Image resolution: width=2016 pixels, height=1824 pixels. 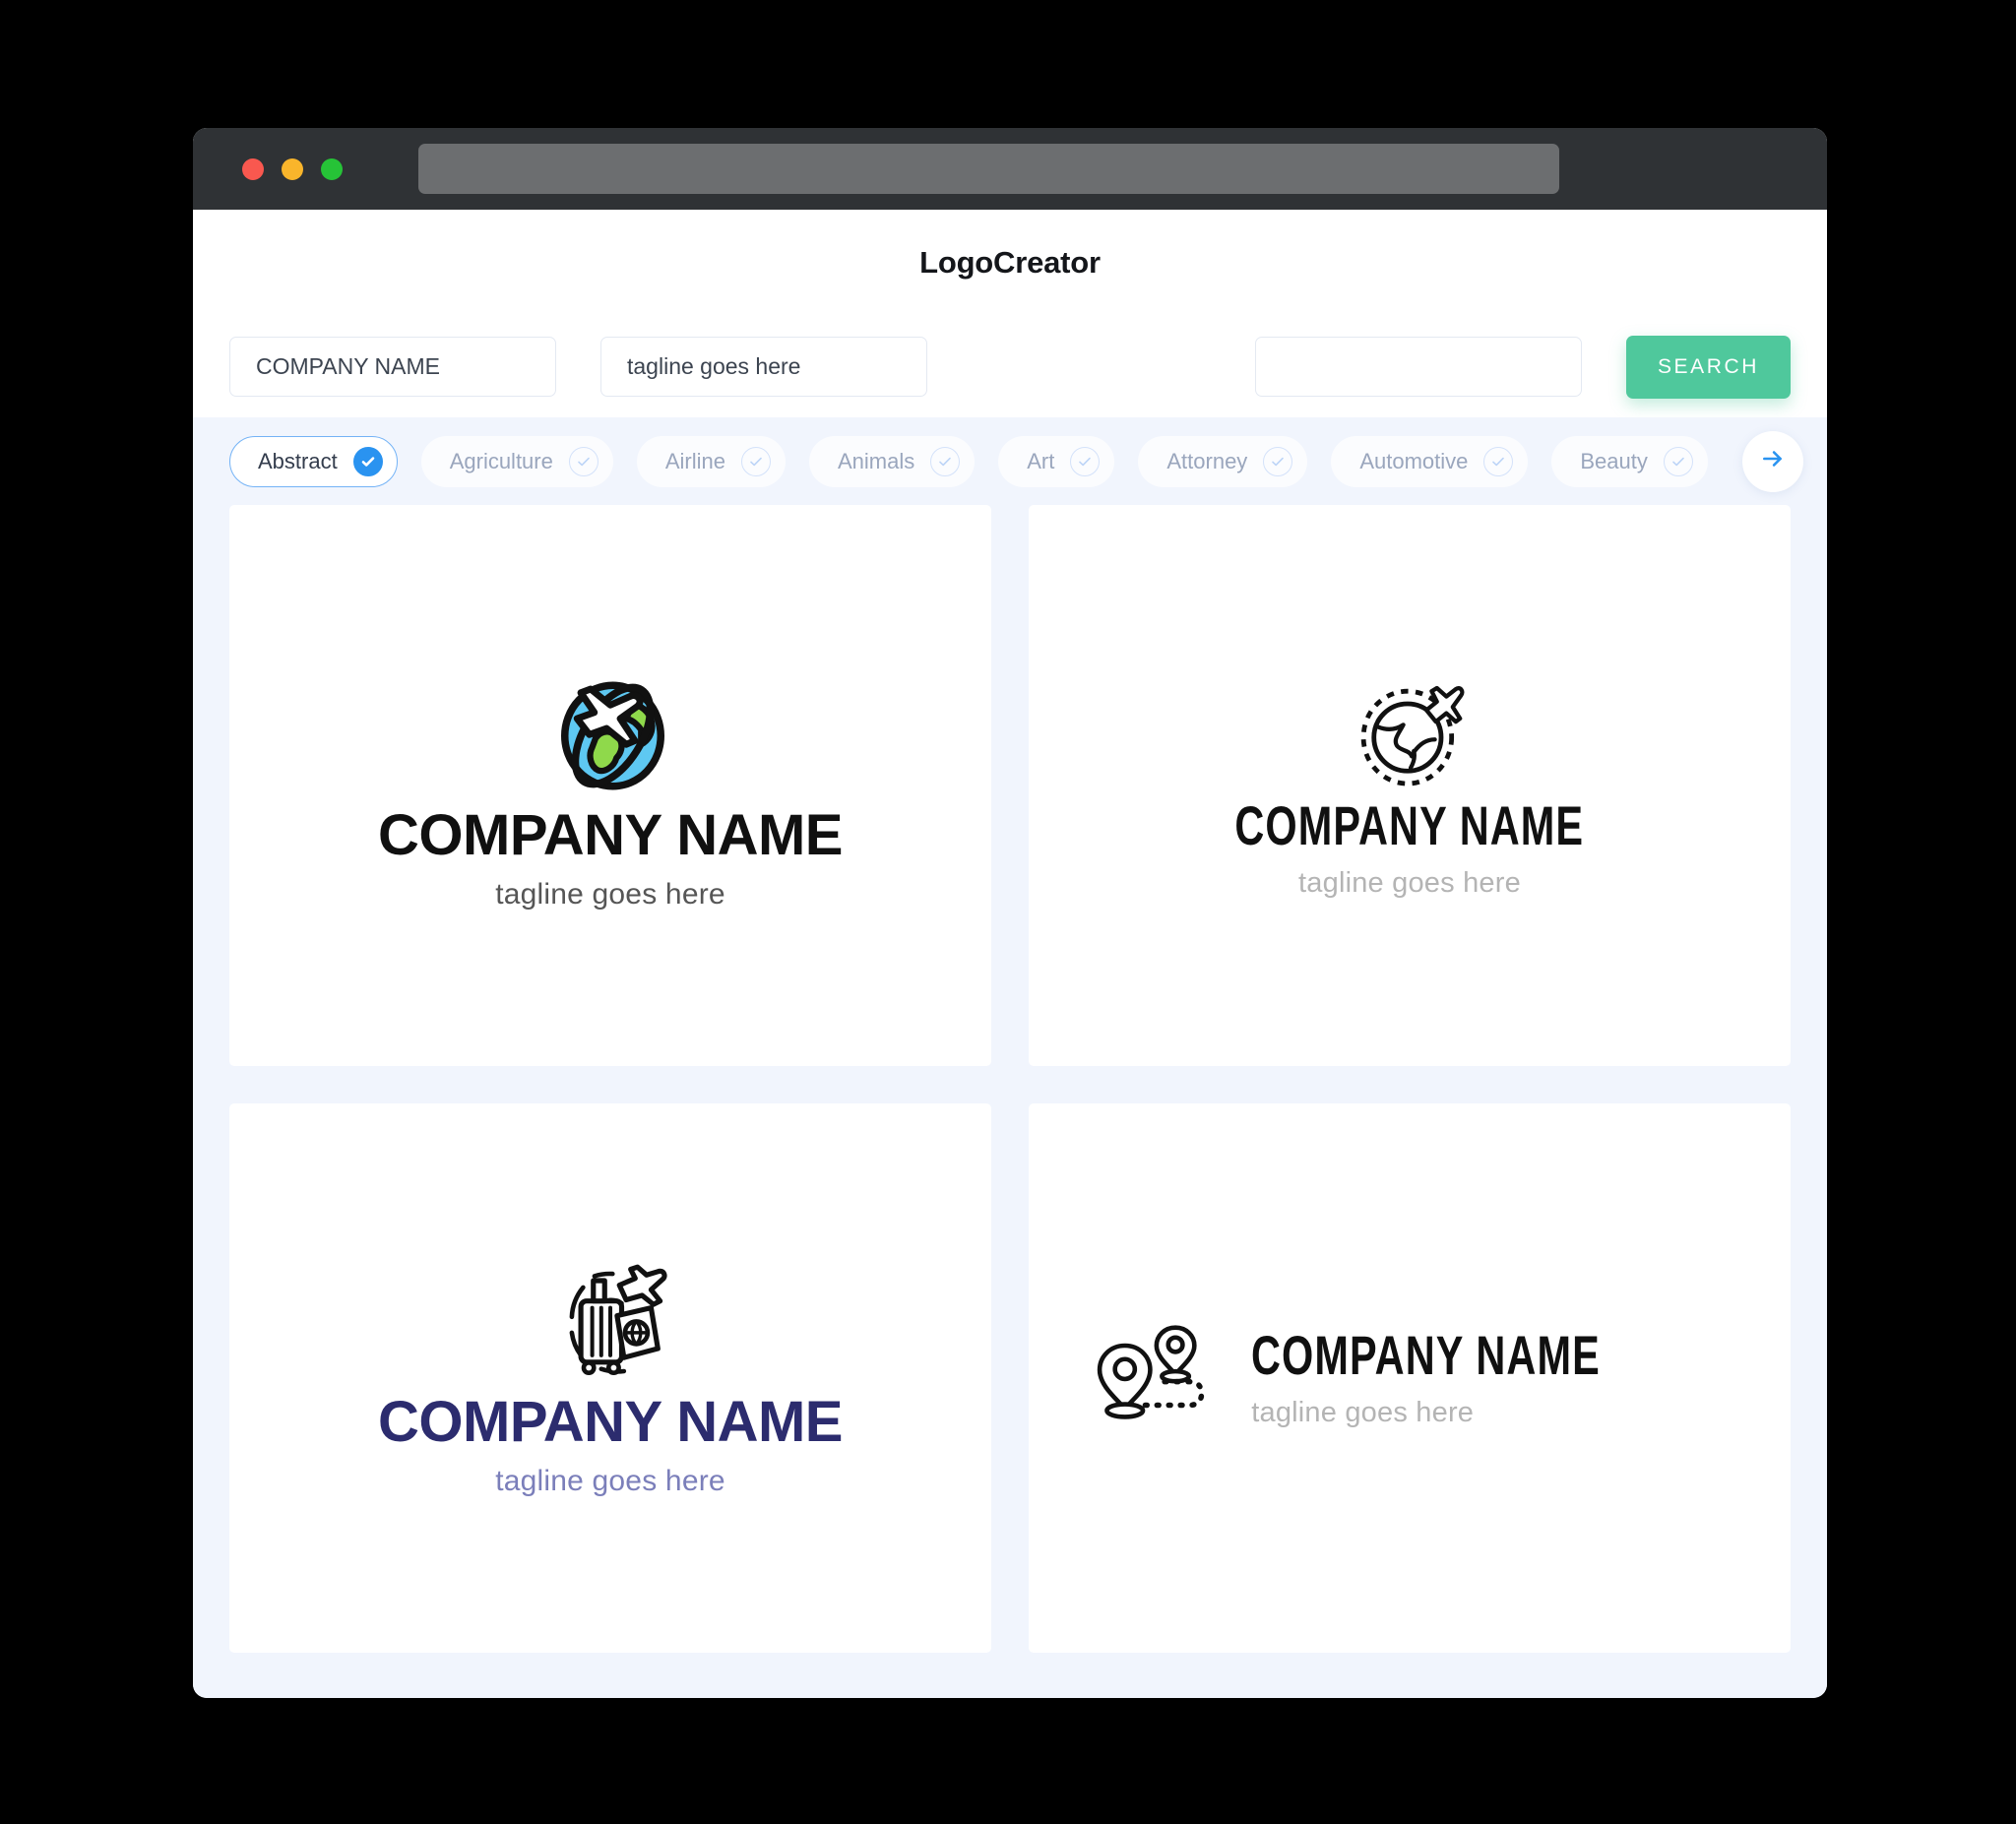 I want to click on category-chip-animals: Animals, so click(x=892, y=461).